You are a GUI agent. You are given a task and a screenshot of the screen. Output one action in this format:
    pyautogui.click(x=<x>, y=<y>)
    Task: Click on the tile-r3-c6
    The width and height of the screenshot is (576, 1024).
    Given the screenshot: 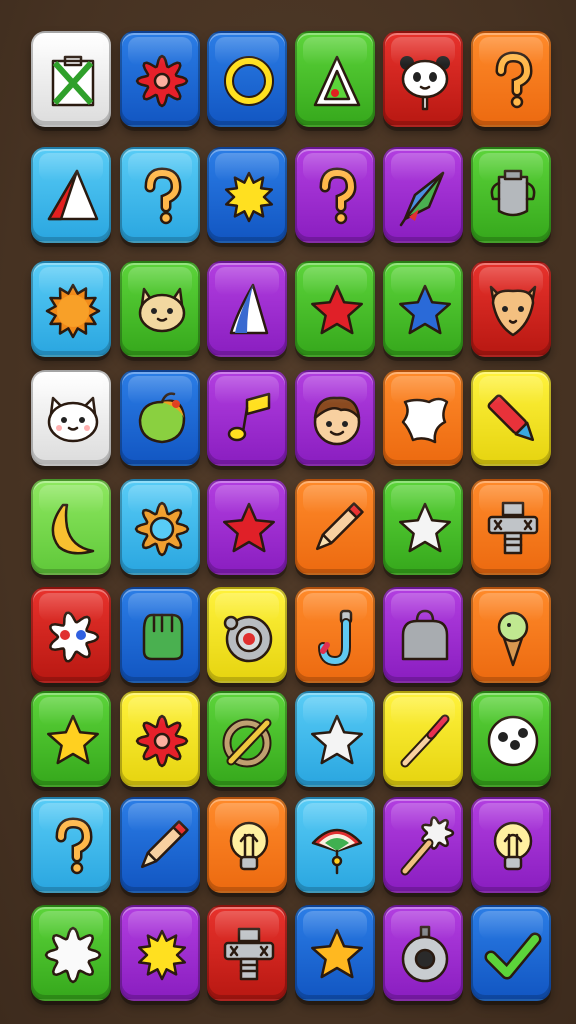 What is the action you would take?
    pyautogui.click(x=511, y=309)
    